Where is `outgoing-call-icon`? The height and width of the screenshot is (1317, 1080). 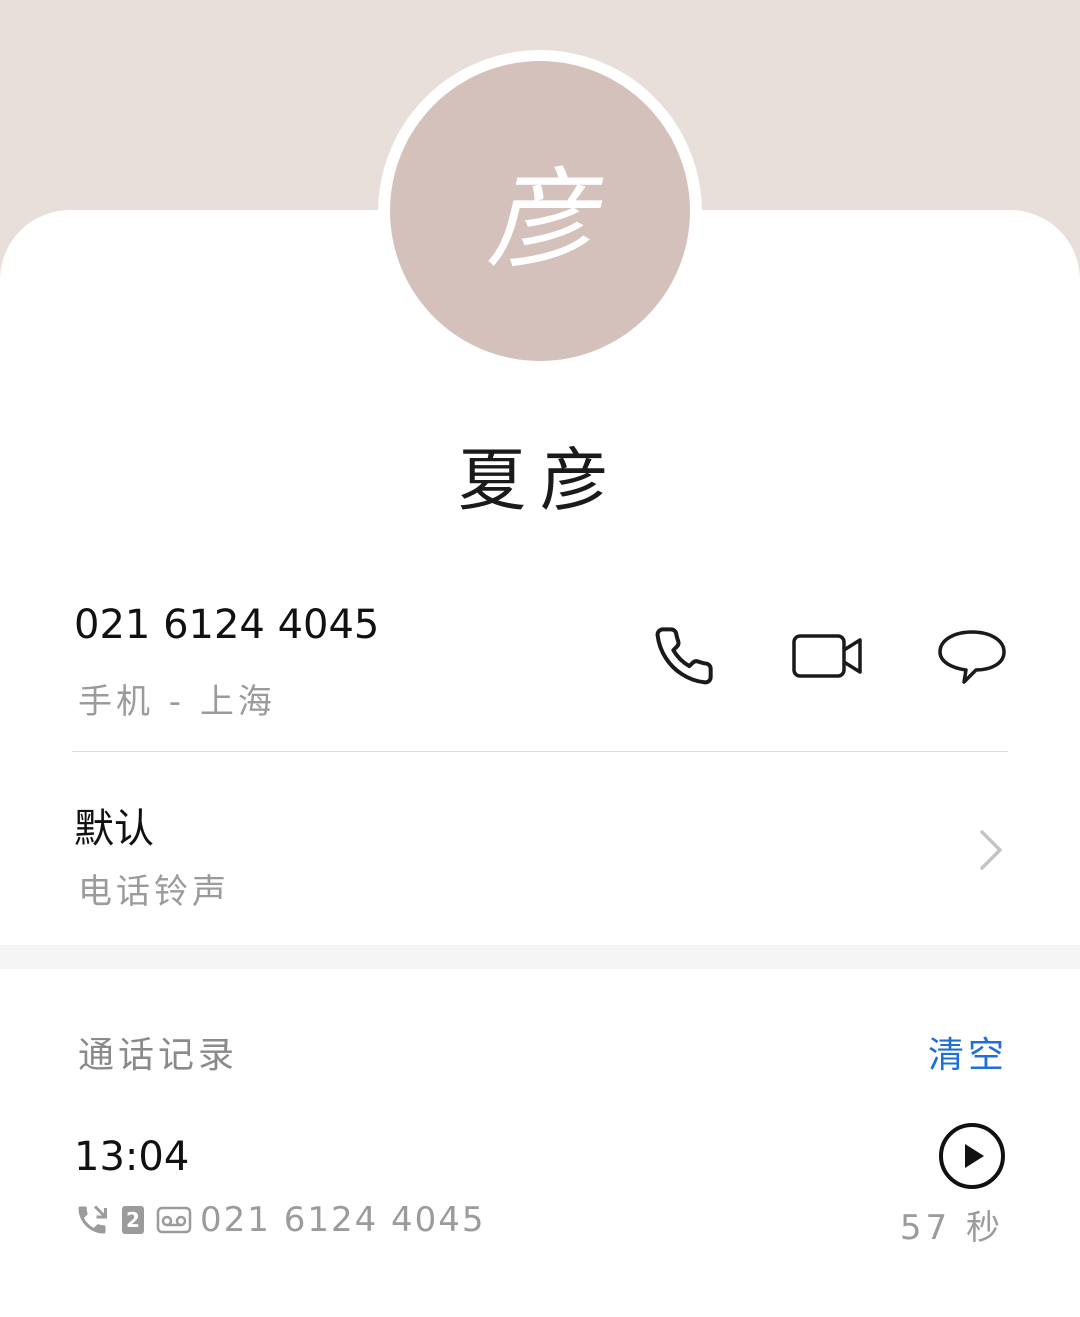 outgoing-call-icon is located at coordinates (92, 1219).